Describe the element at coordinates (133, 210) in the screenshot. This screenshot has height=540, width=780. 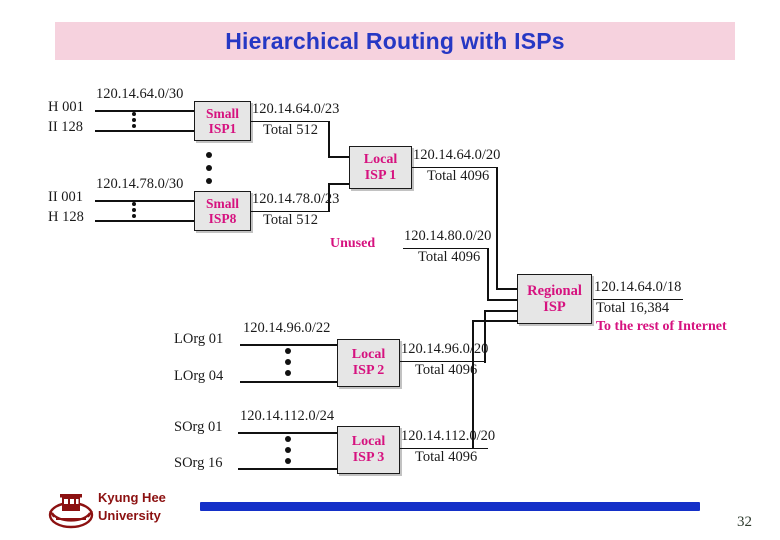
I see `host-ellipsis-group2` at that location.